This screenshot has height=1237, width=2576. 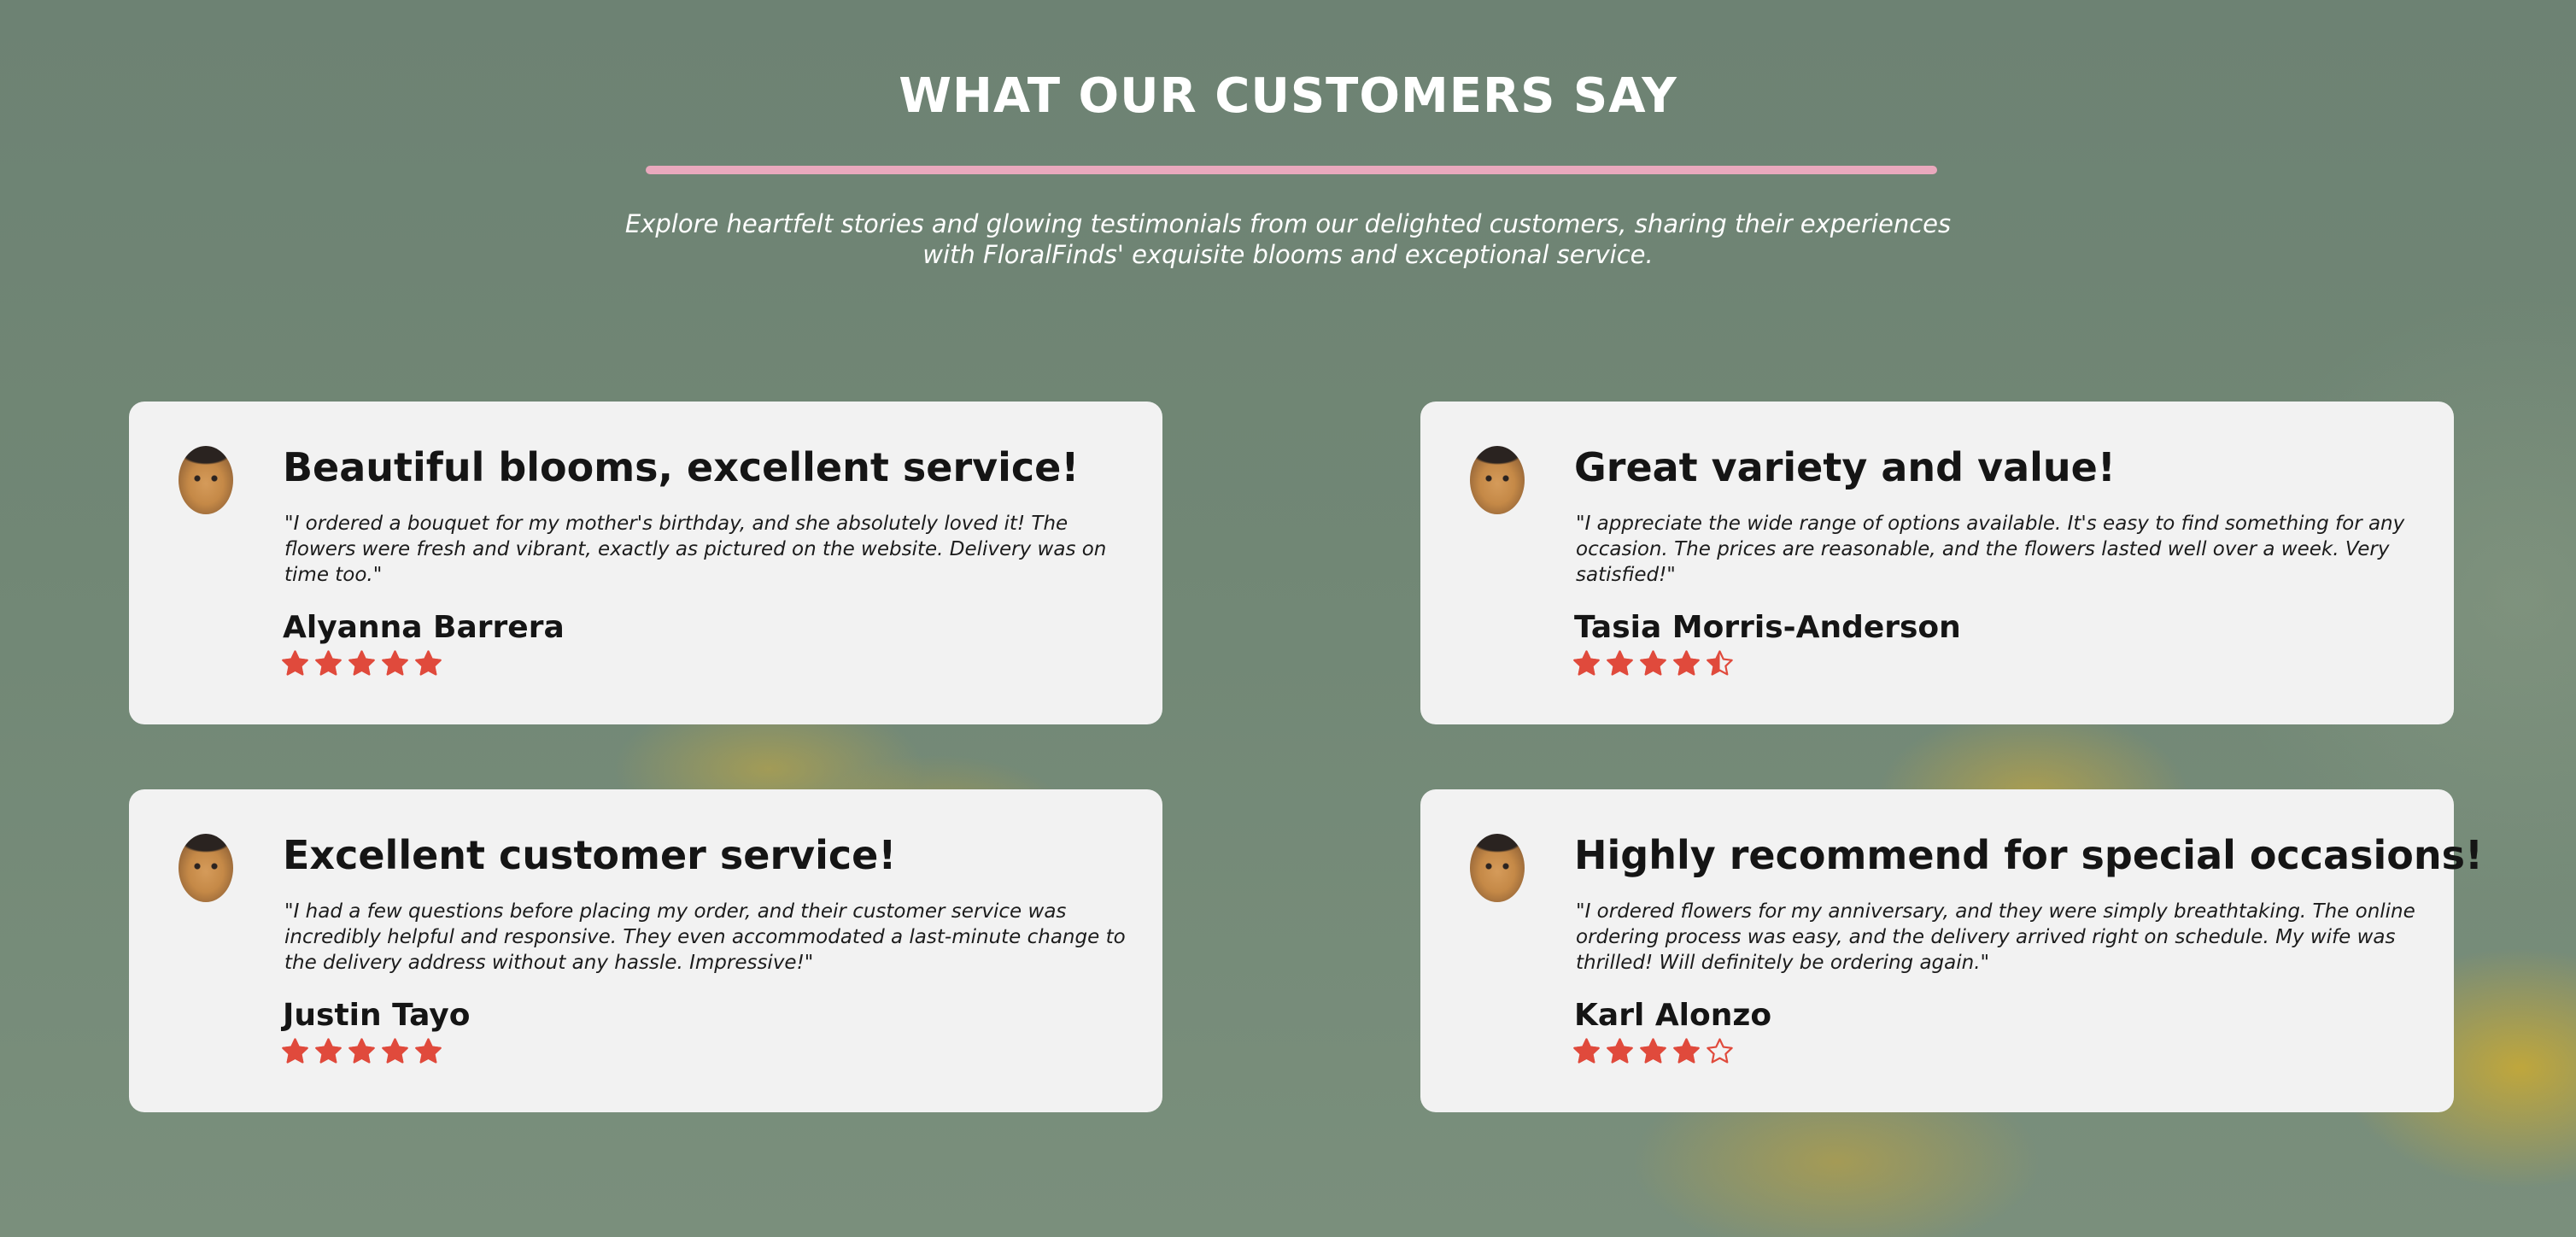 What do you see at coordinates (1767, 628) in the screenshot?
I see `testimonial-author: Tasia Morris-Anderson` at bounding box center [1767, 628].